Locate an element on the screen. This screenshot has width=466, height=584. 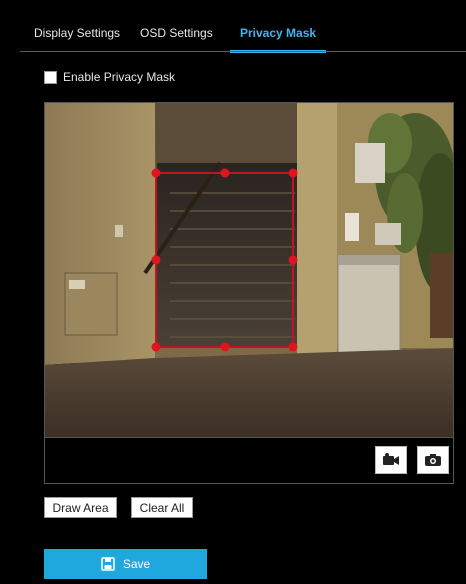
staircase is located at coordinates (227, 255).